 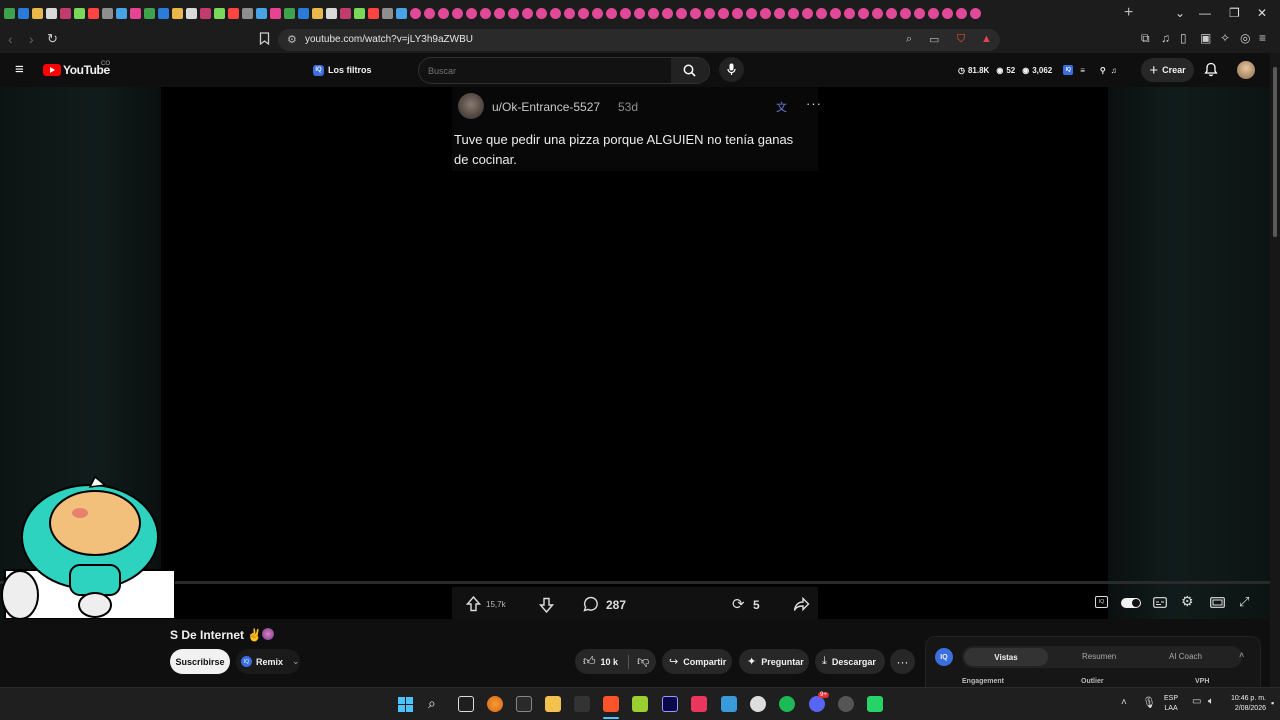 I want to click on bookmark-icon, so click(x=264, y=40).